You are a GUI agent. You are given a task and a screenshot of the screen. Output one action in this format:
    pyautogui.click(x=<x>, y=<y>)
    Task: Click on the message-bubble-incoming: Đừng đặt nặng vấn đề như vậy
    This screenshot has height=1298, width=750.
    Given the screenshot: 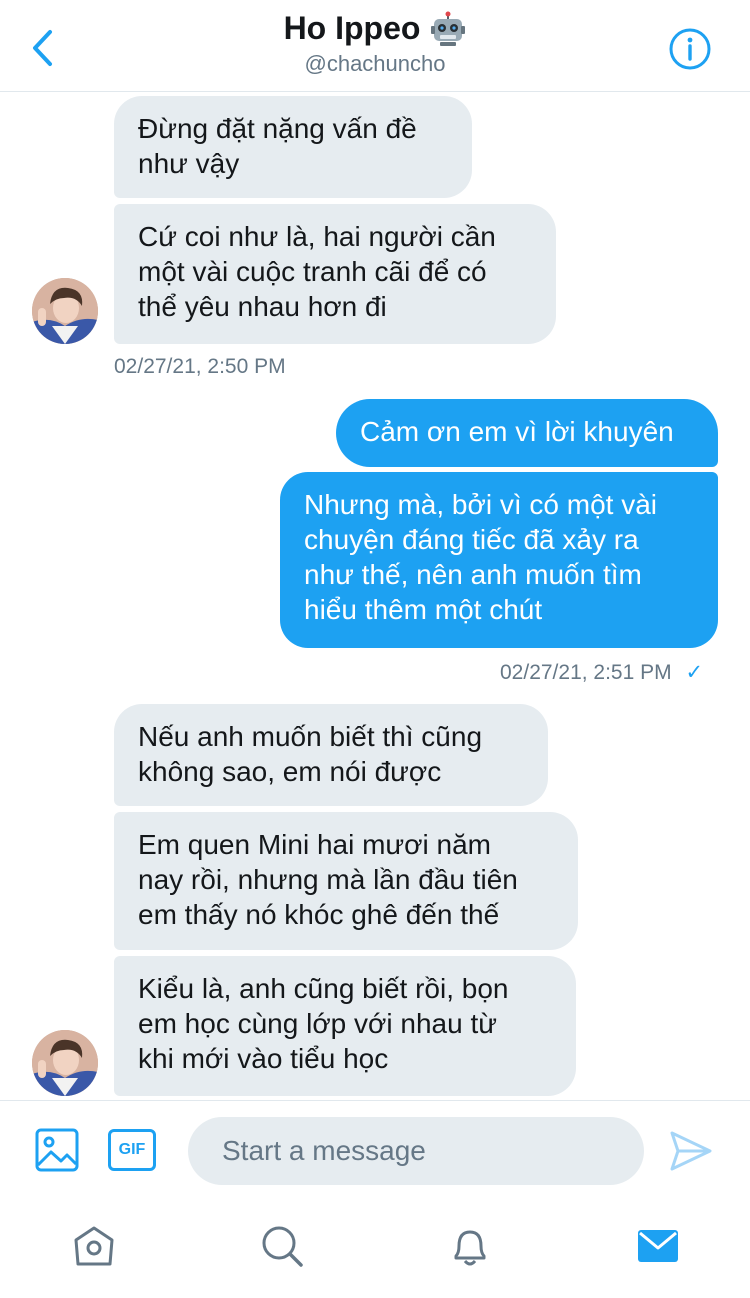 What is the action you would take?
    pyautogui.click(x=293, y=147)
    